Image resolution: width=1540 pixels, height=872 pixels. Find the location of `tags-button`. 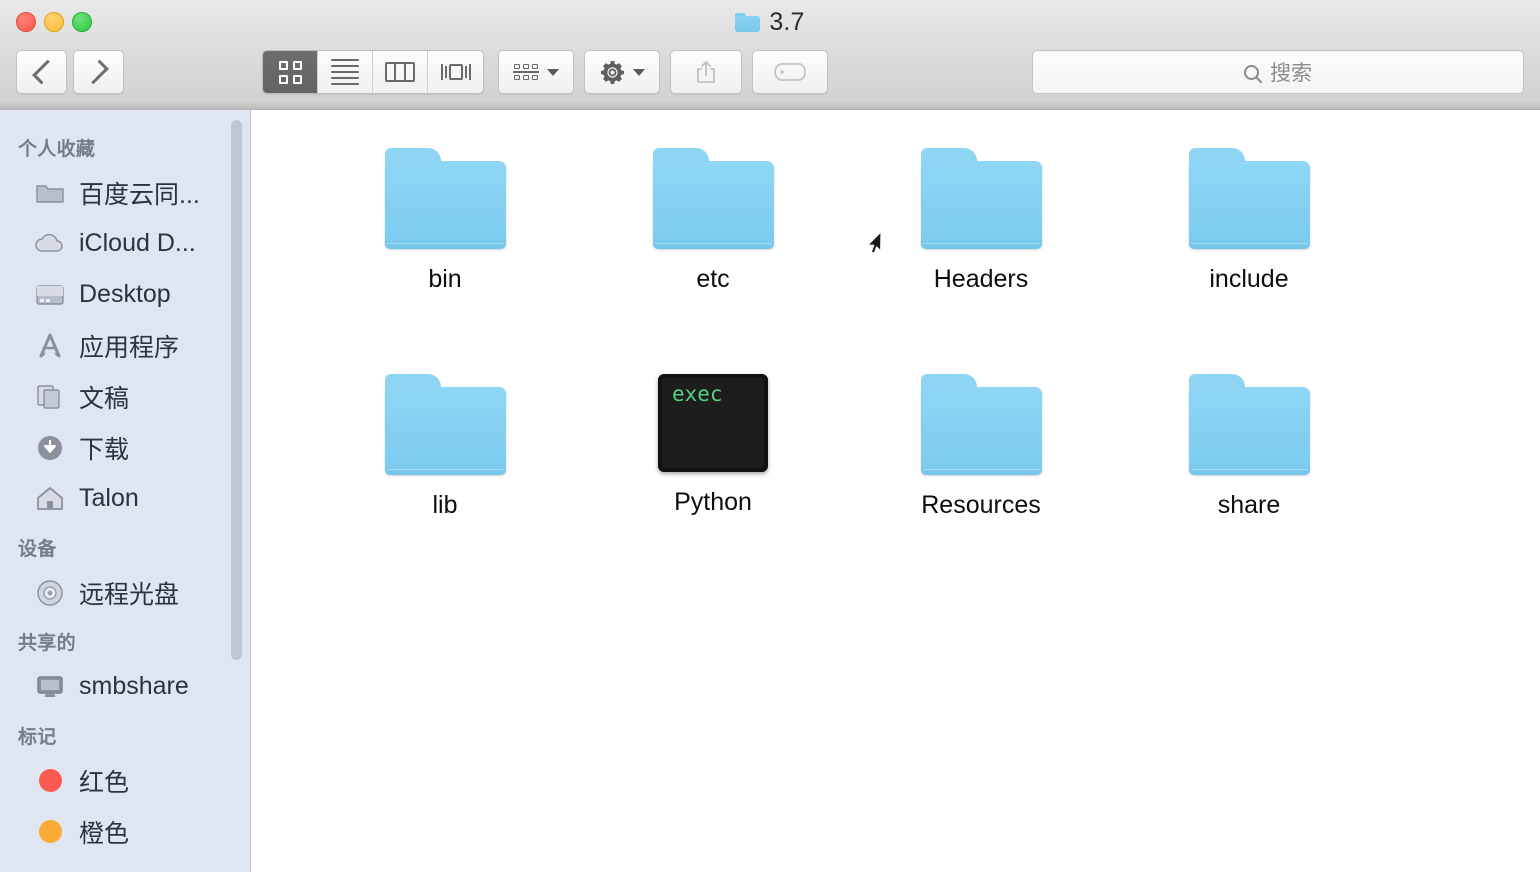

tags-button is located at coordinates (790, 72).